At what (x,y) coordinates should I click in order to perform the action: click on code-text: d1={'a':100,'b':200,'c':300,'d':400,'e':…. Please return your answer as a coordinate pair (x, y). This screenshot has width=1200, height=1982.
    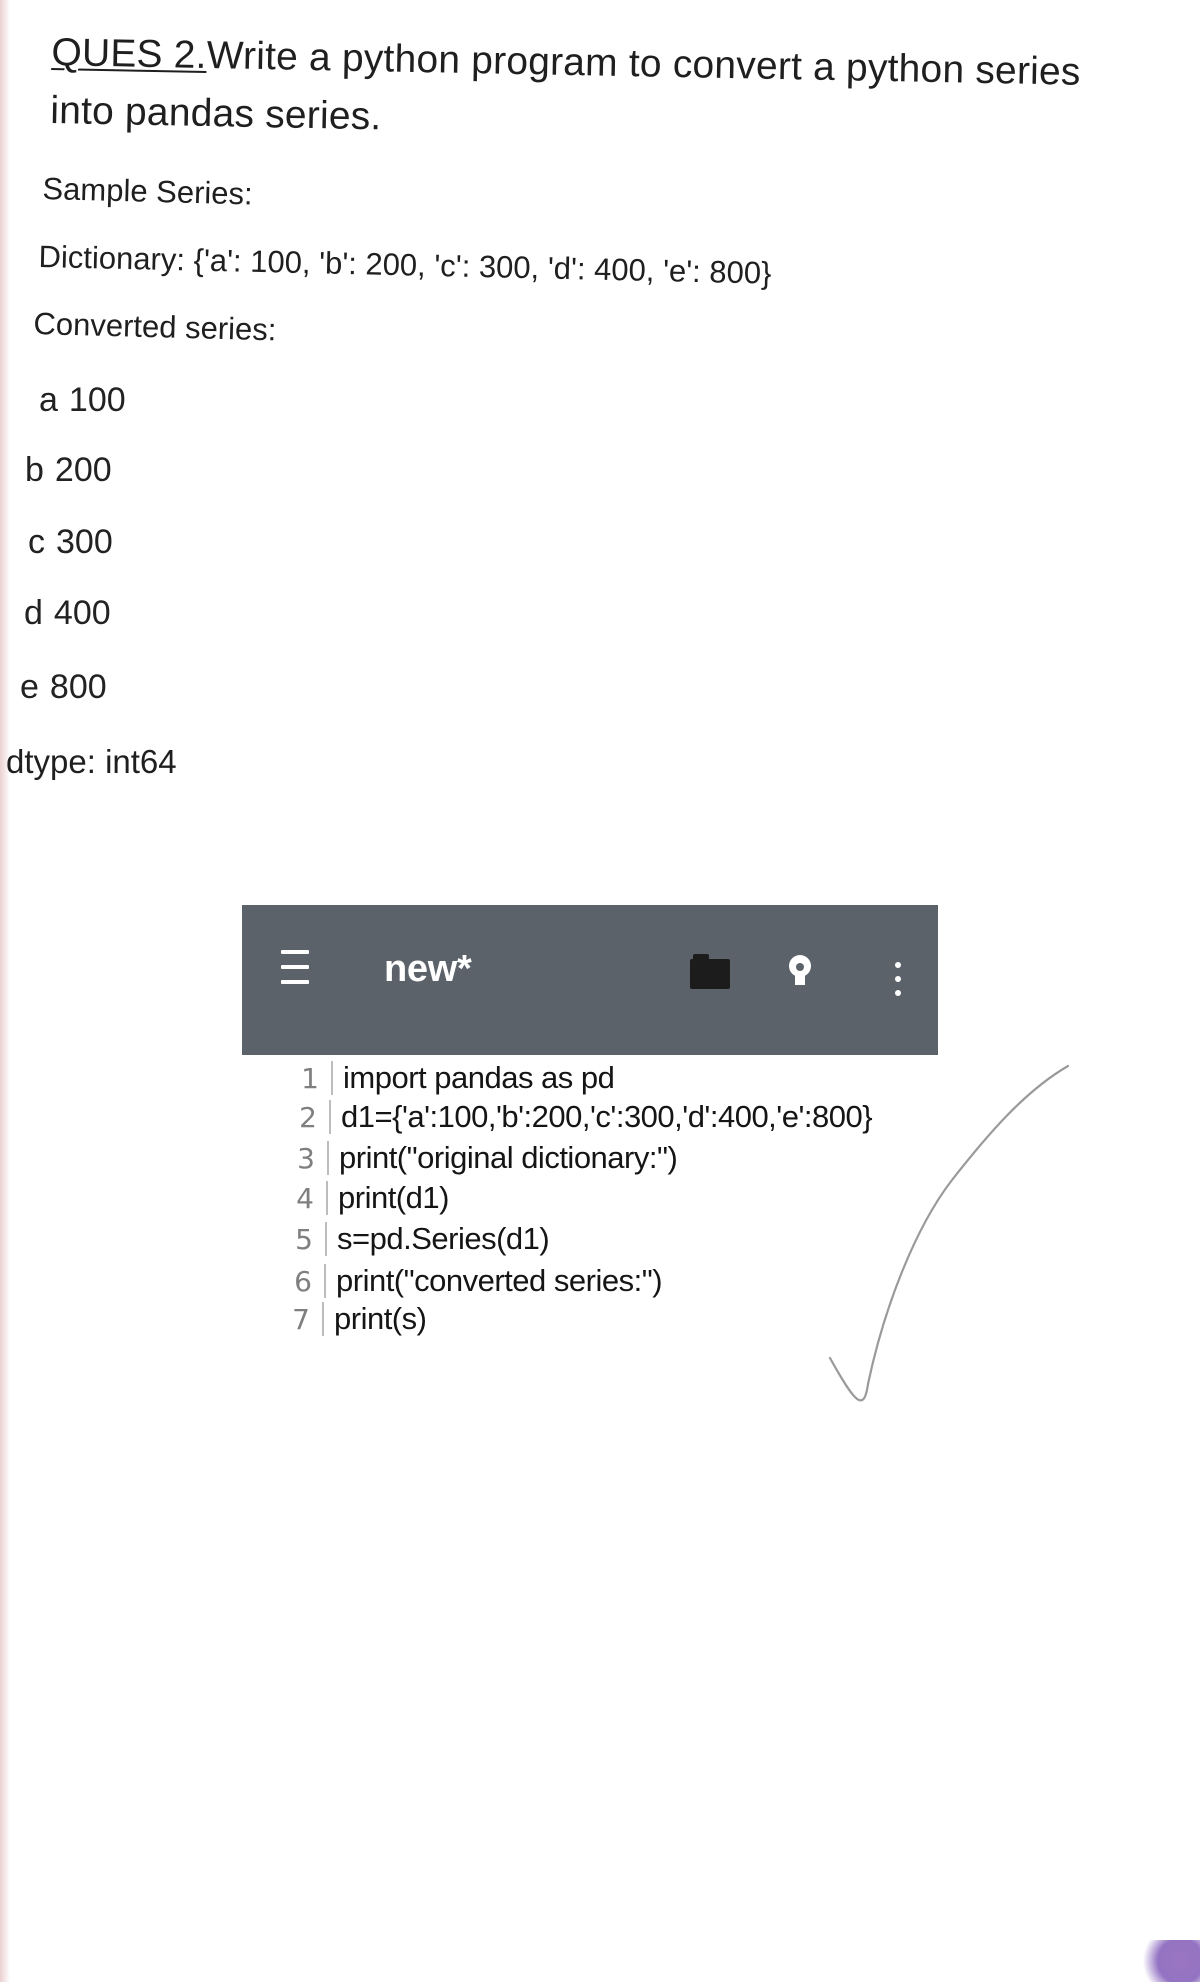
    Looking at the image, I should click on (607, 1116).